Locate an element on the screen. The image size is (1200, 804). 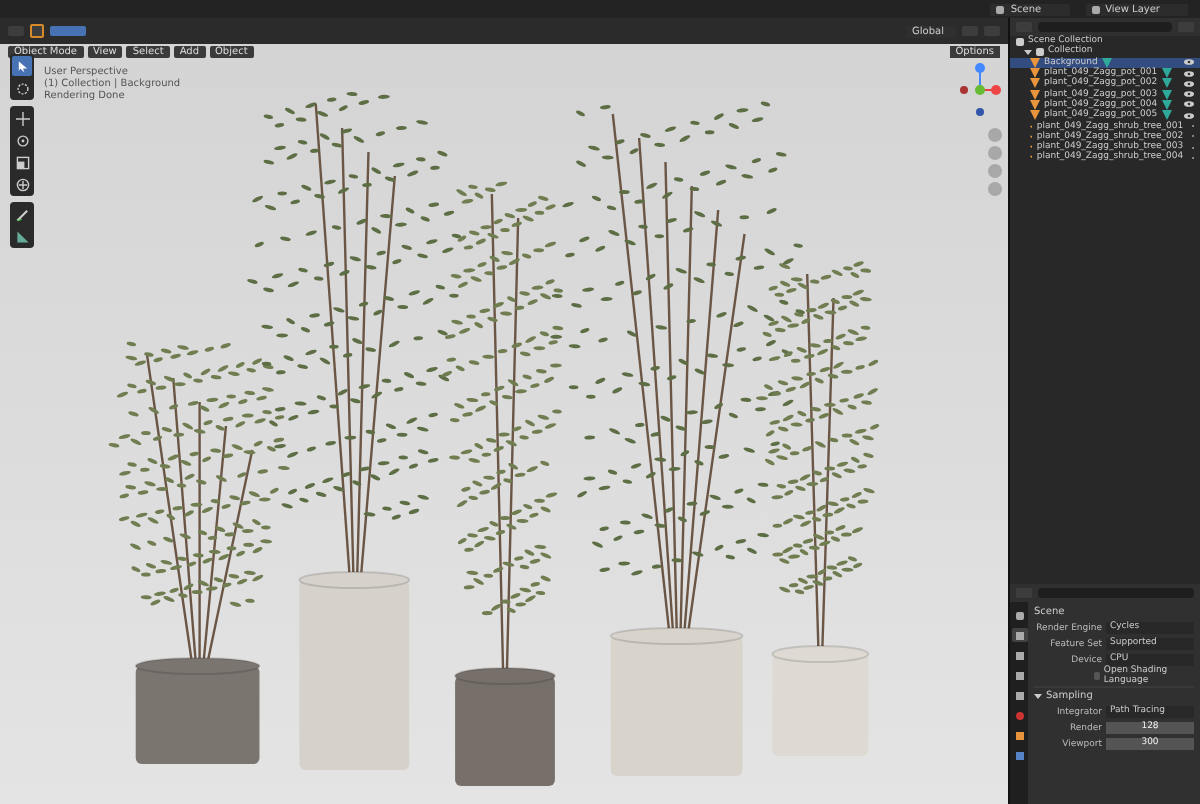
cursor-tool is located at coordinates (22, 88).